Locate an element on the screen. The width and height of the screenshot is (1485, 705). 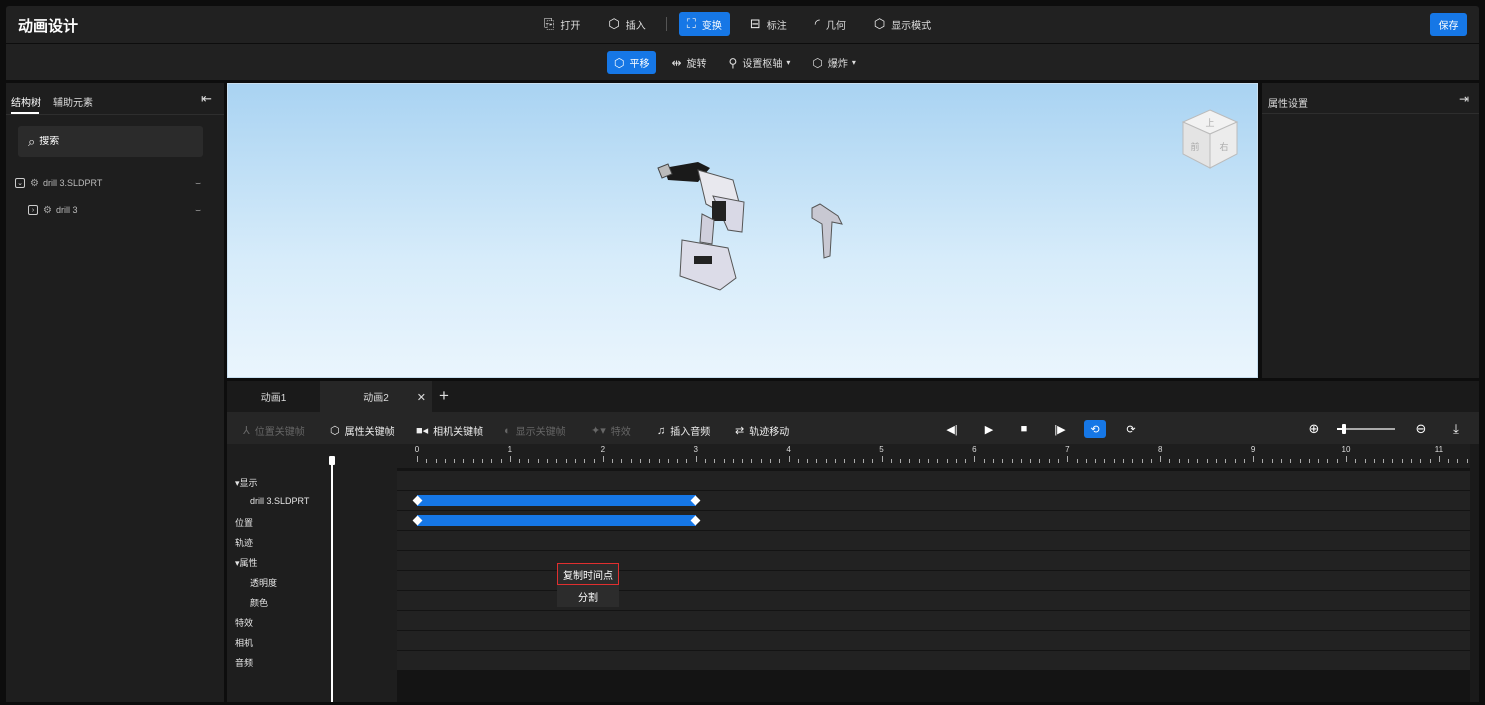
tab-animation-1: 动画1 is located at coordinates (273, 396).